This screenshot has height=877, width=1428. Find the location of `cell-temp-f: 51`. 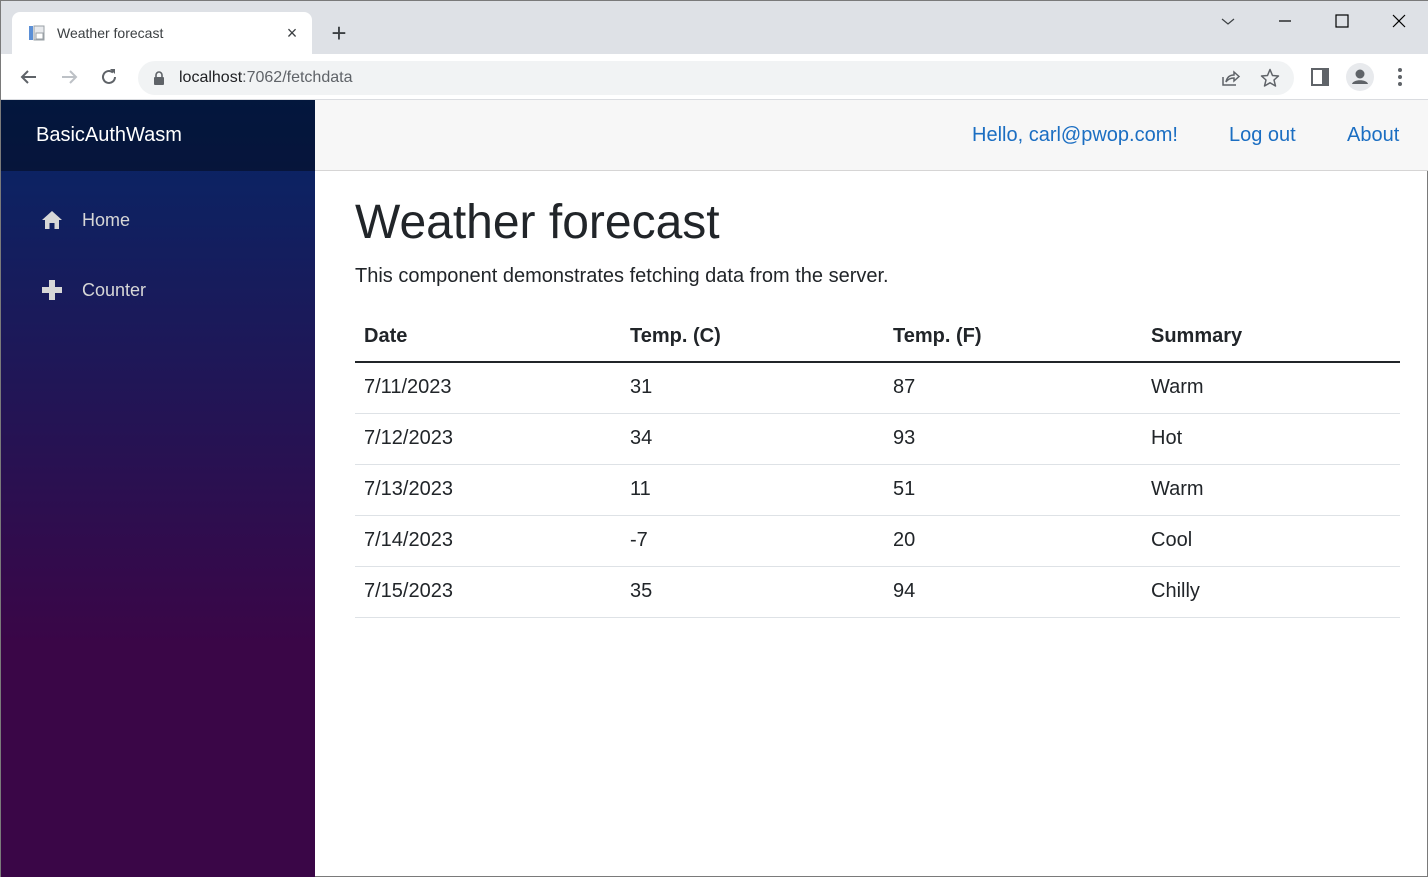

cell-temp-f: 51 is located at coordinates (1013, 490).